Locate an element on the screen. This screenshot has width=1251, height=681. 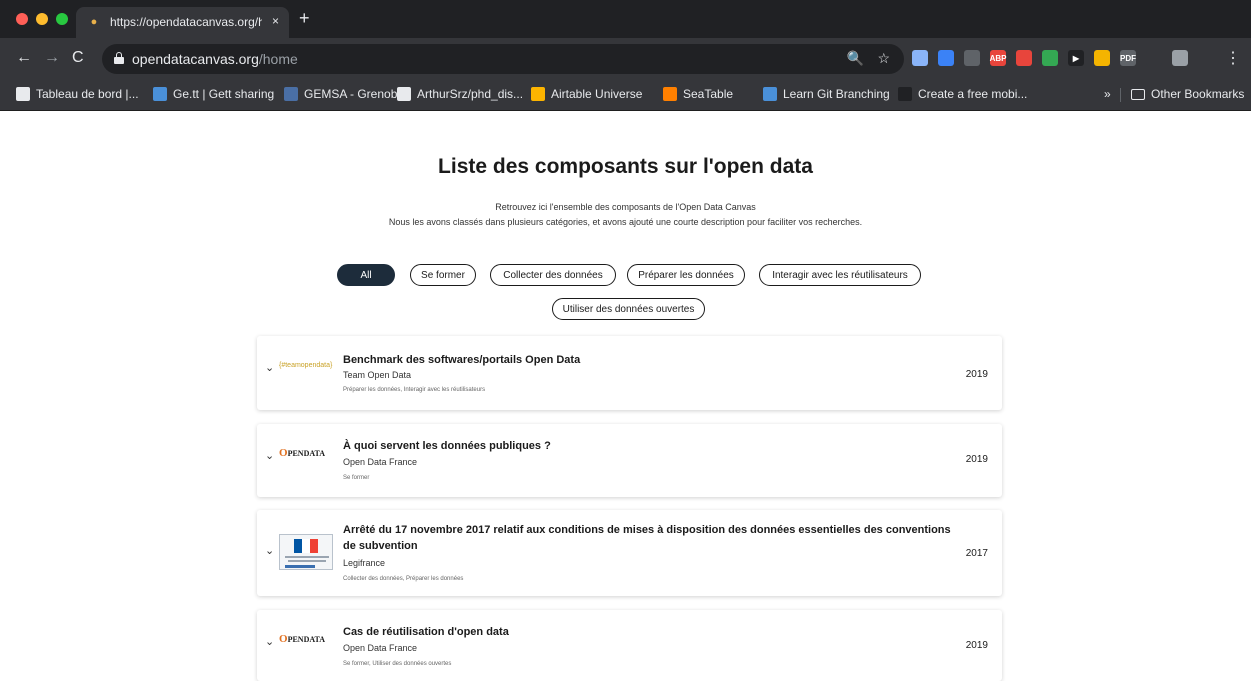
tab-title: https://opendatacanvas.org/ho is located at coordinates (186, 22).